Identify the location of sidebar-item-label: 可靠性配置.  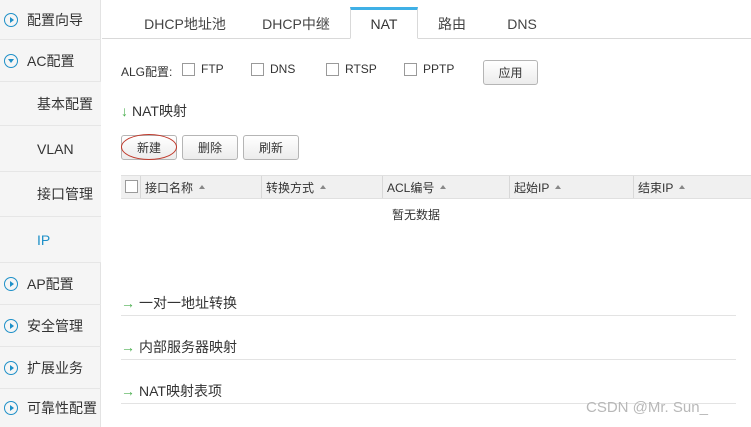
(62, 408).